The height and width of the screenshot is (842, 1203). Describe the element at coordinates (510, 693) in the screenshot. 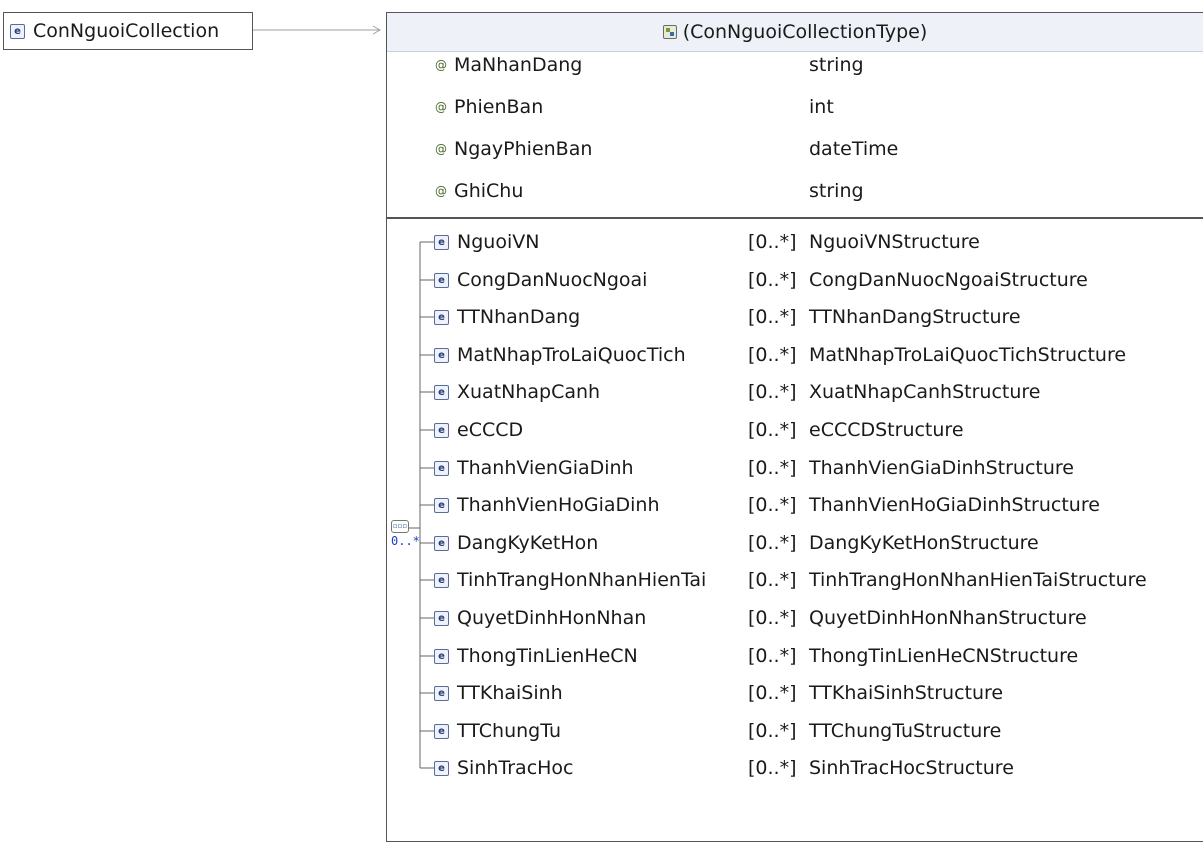

I see `element-name: TTKhaiSinh` at that location.